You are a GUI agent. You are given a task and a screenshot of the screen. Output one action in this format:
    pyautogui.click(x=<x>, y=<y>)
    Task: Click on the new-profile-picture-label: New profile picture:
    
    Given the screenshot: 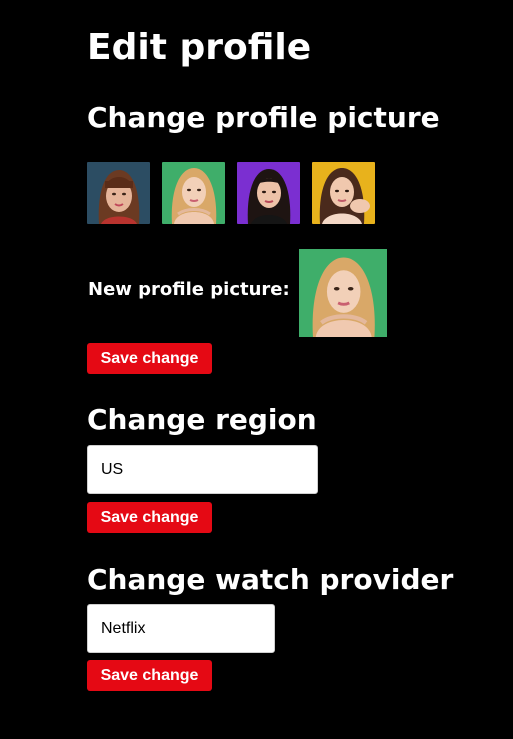 What is the action you would take?
    pyautogui.click(x=189, y=289)
    